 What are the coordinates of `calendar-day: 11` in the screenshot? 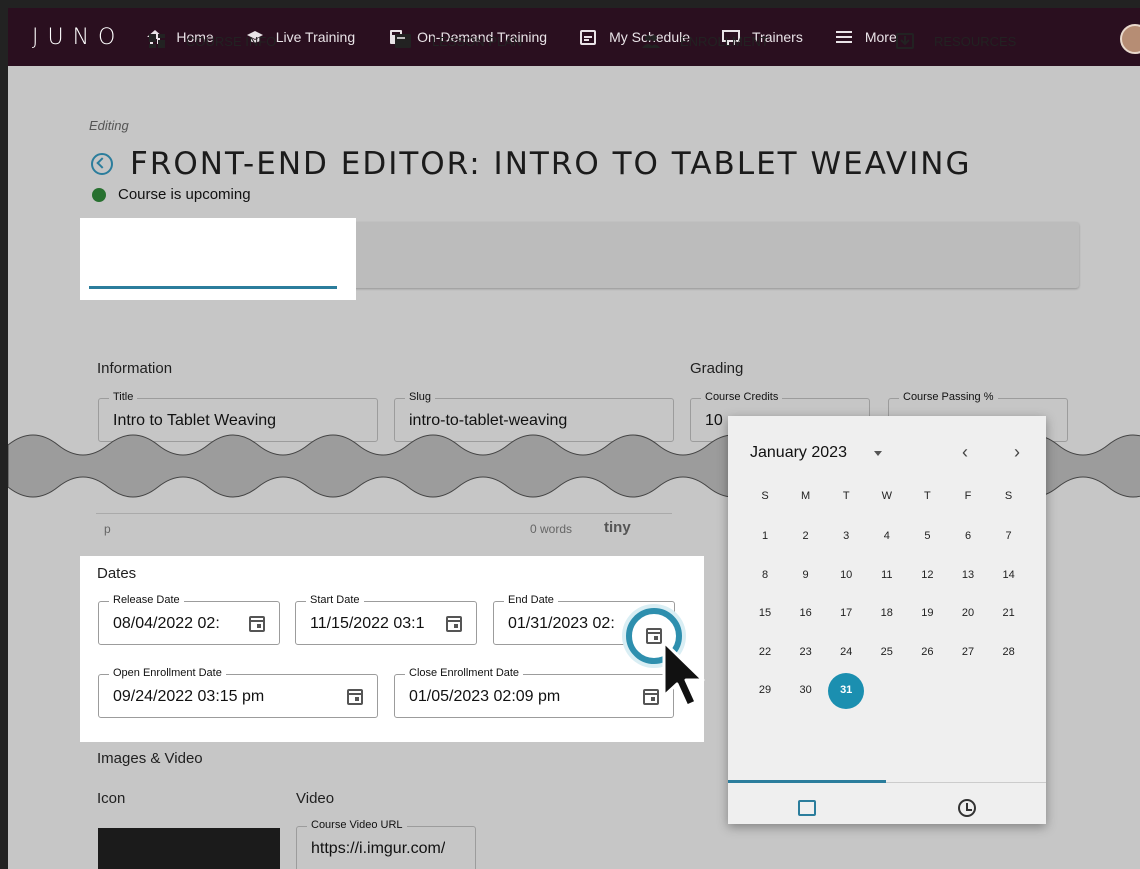 It's located at (887, 575).